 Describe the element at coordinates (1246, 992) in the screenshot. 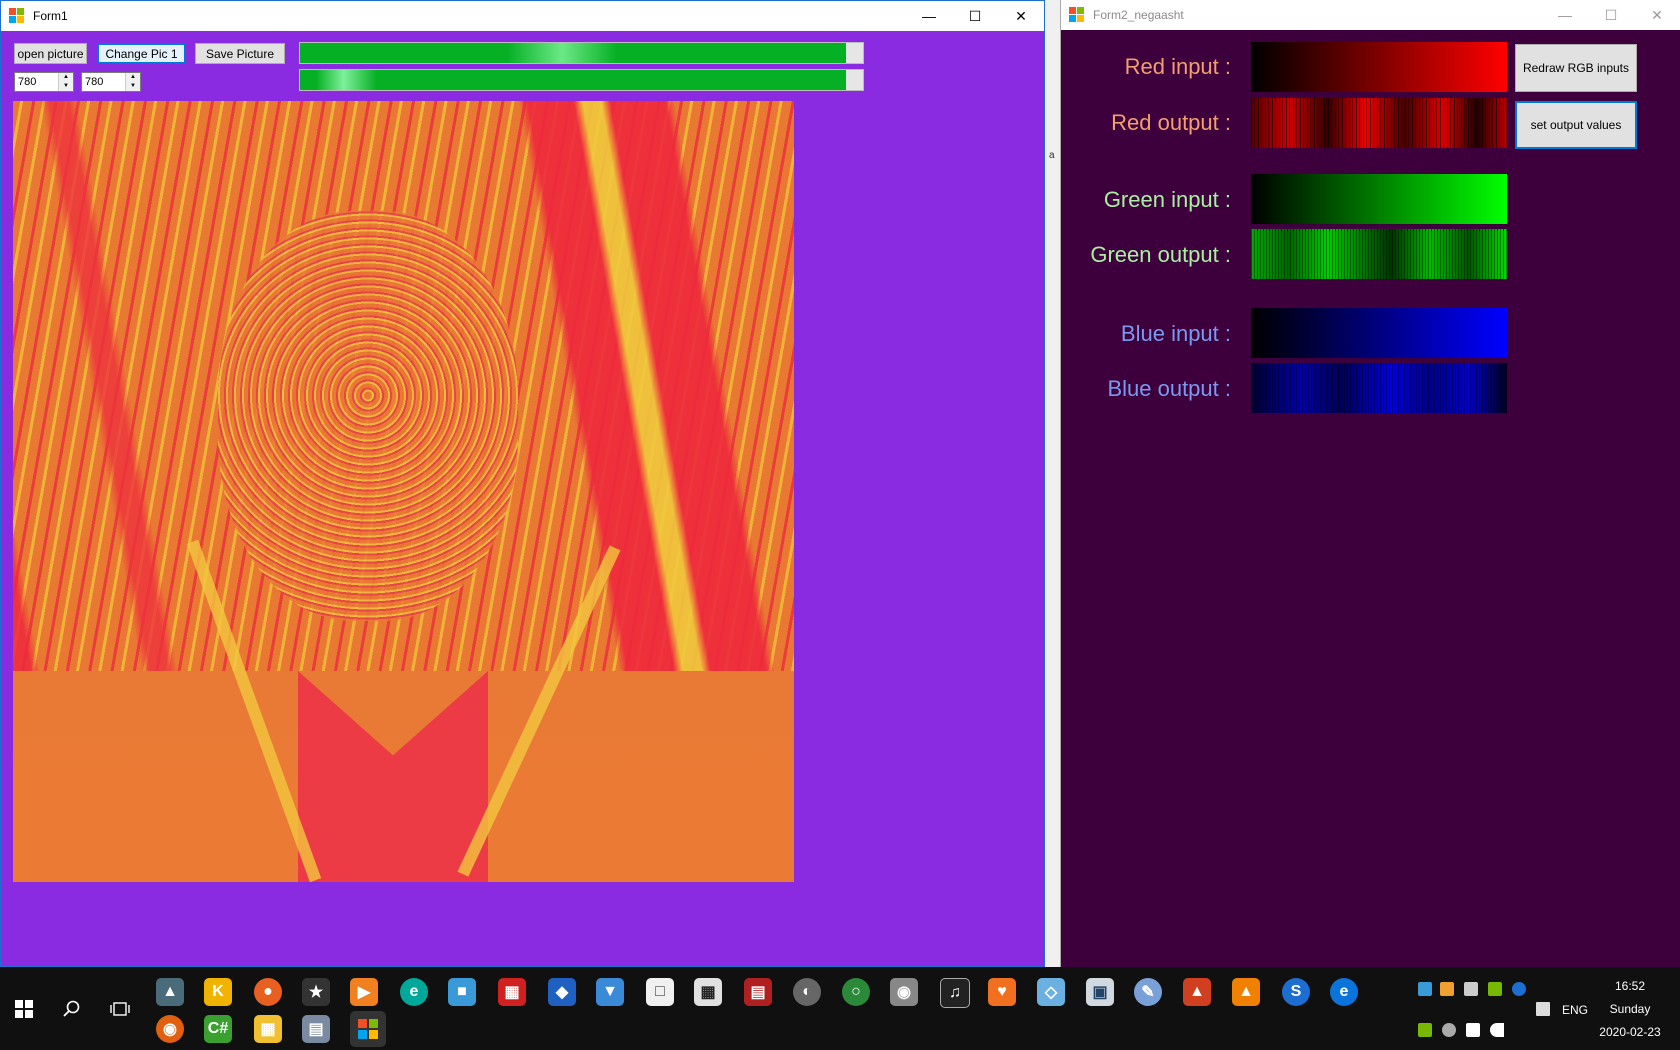

I see `vlc-icon: ▲` at that location.